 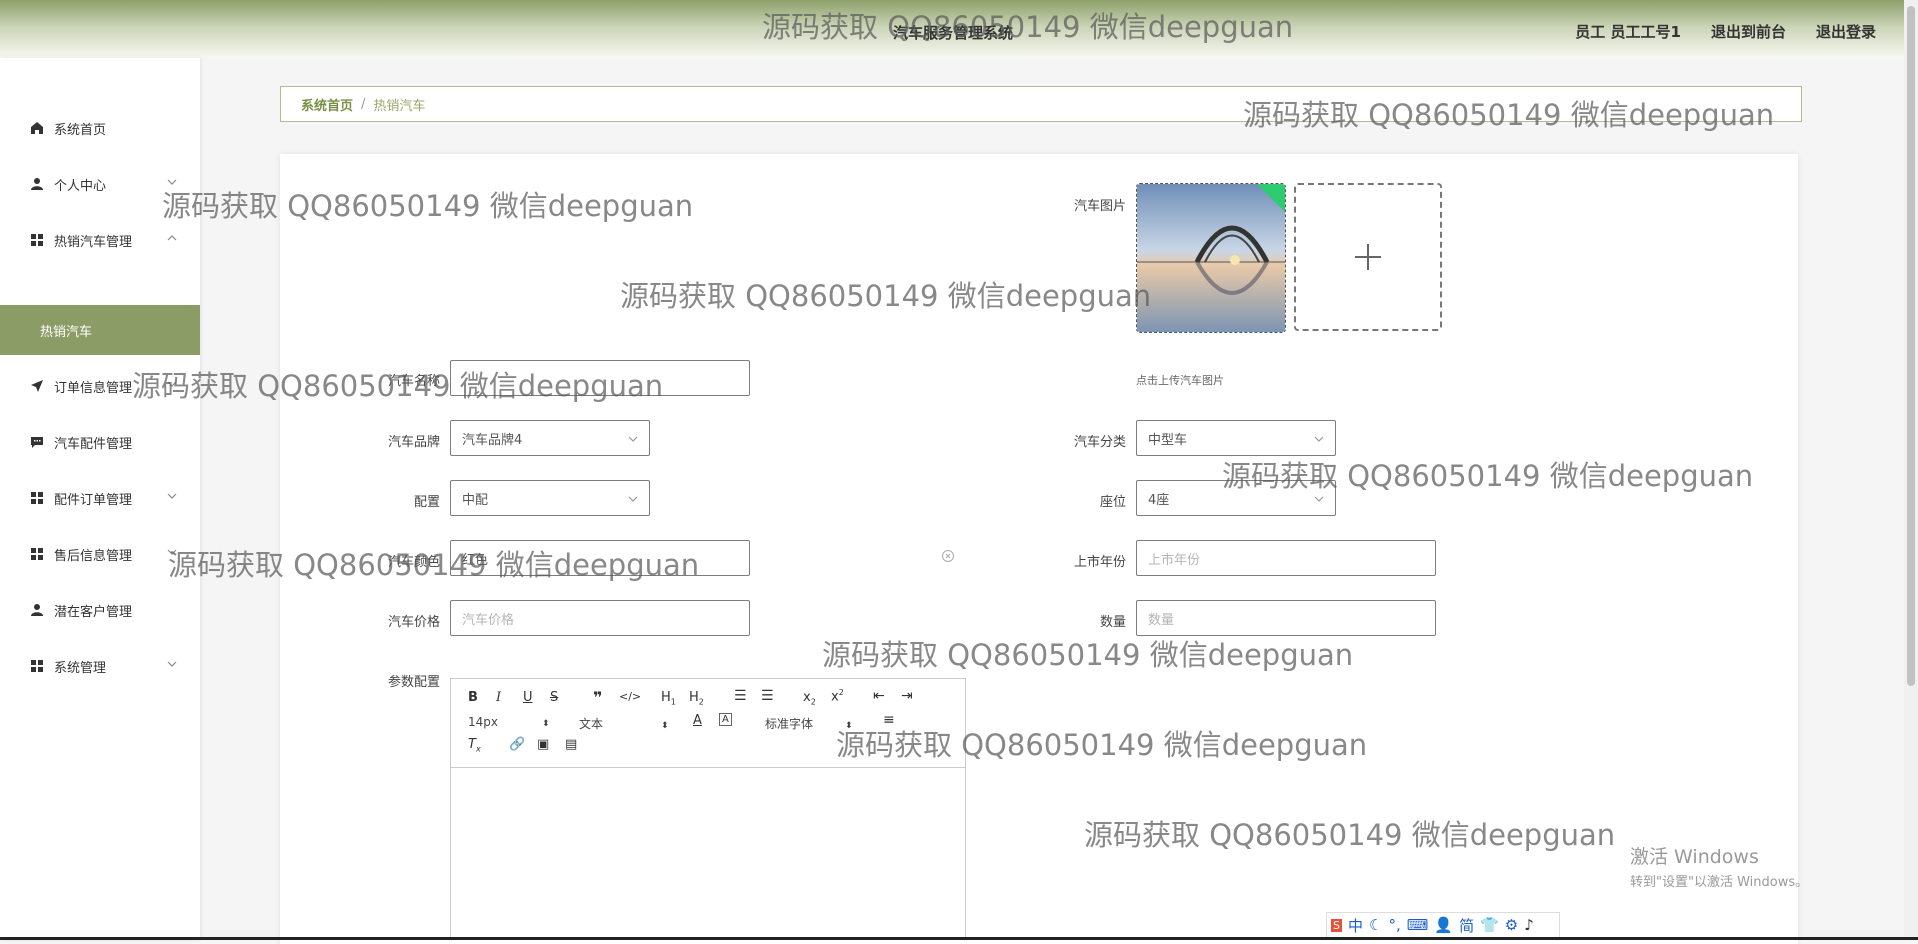 I want to click on car-name-label: 汽车名称, so click(x=413, y=381).